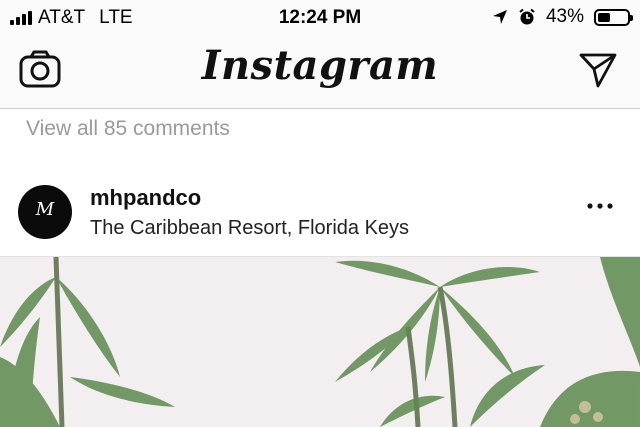 Image resolution: width=640 pixels, height=427 pixels. What do you see at coordinates (249, 228) in the screenshot?
I see `post-location: The Caribbean Resort, Florida Keys` at bounding box center [249, 228].